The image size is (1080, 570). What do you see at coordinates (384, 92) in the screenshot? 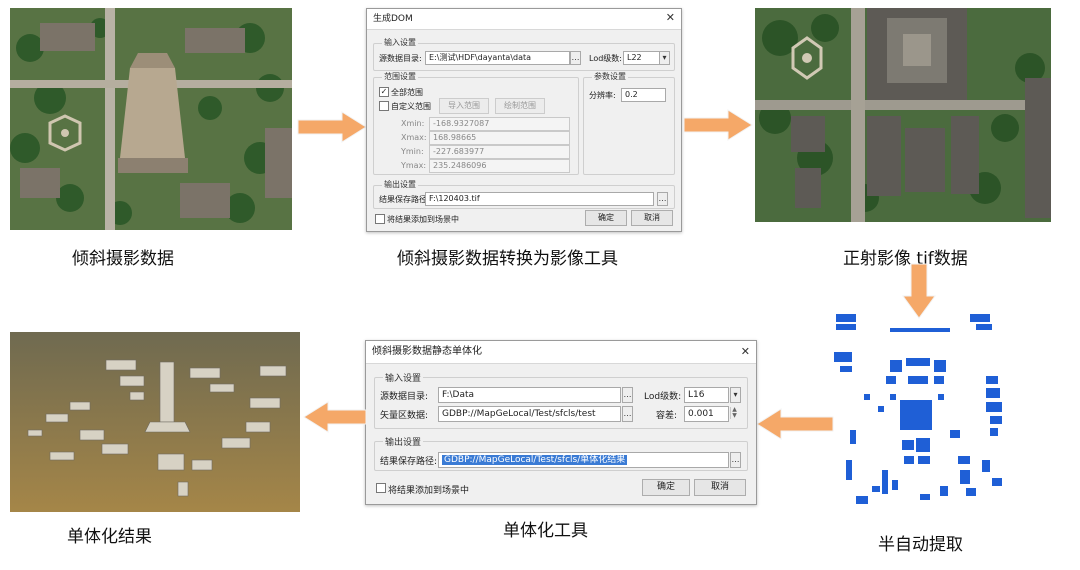
I see `all-range-checkbox: ✓` at bounding box center [384, 92].